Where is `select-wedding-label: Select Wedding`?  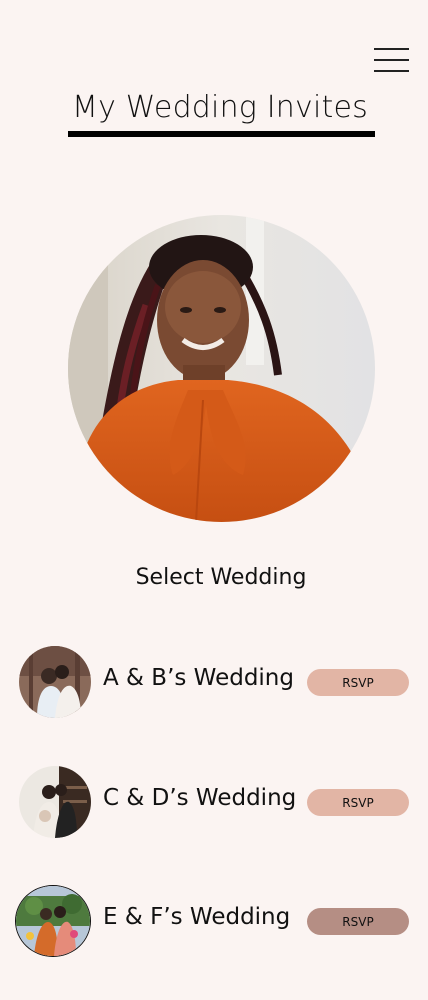
select-wedding-label: Select Wedding is located at coordinates (221, 577).